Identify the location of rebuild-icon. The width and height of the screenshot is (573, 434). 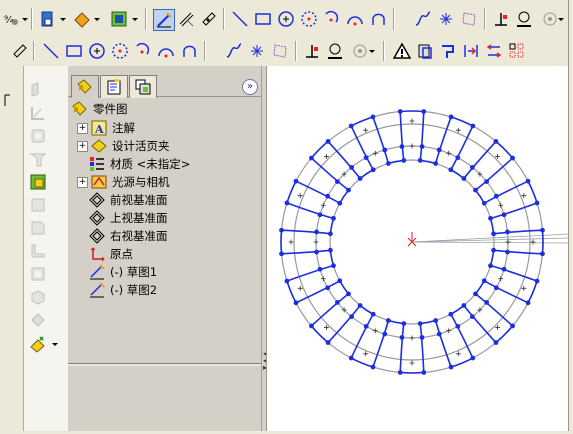
(119, 19).